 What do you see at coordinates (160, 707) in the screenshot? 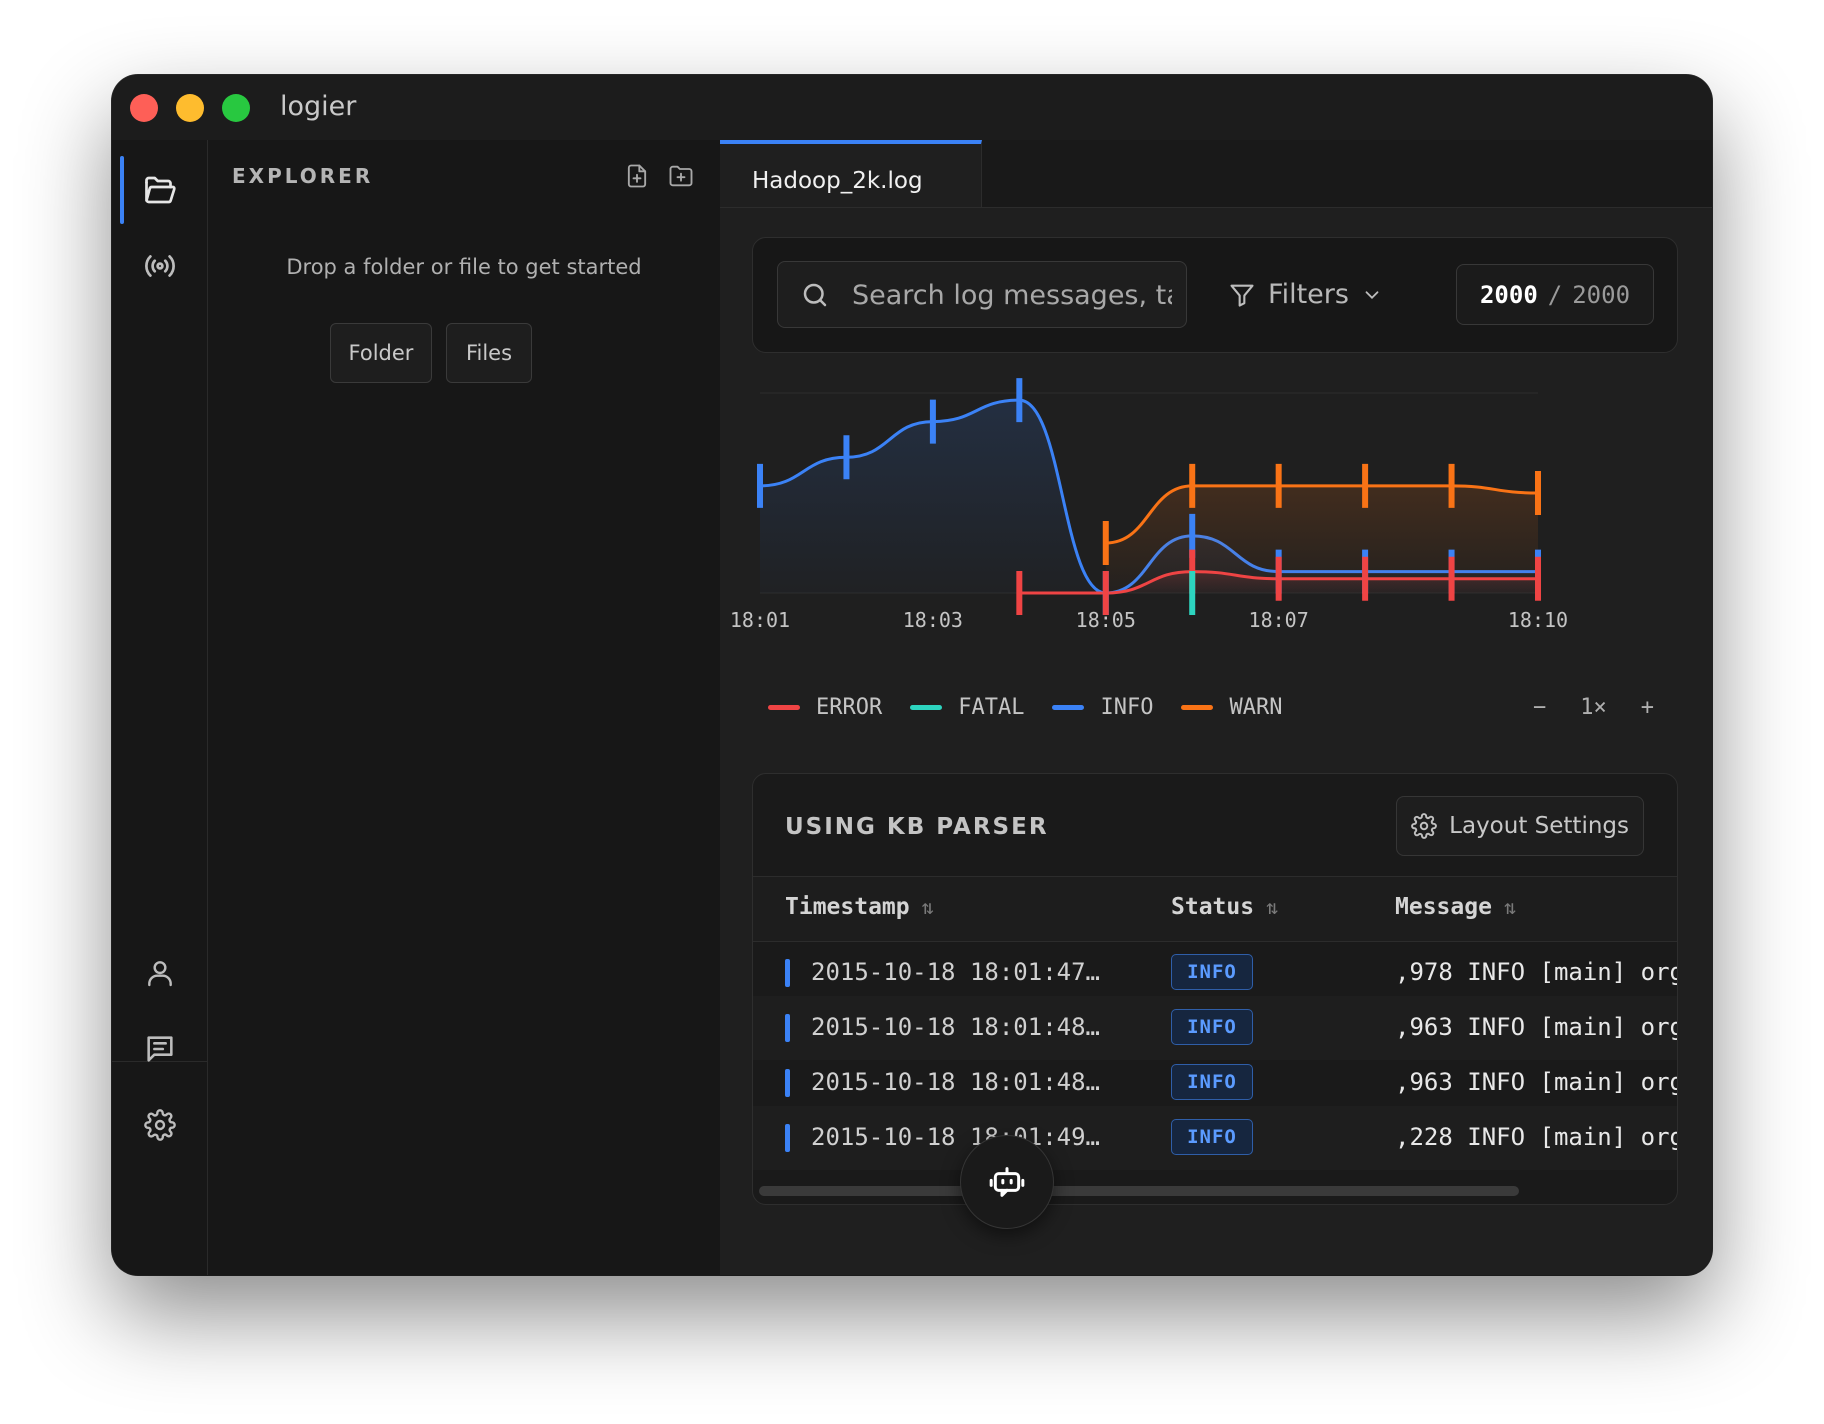
I see `activity-bar` at bounding box center [160, 707].